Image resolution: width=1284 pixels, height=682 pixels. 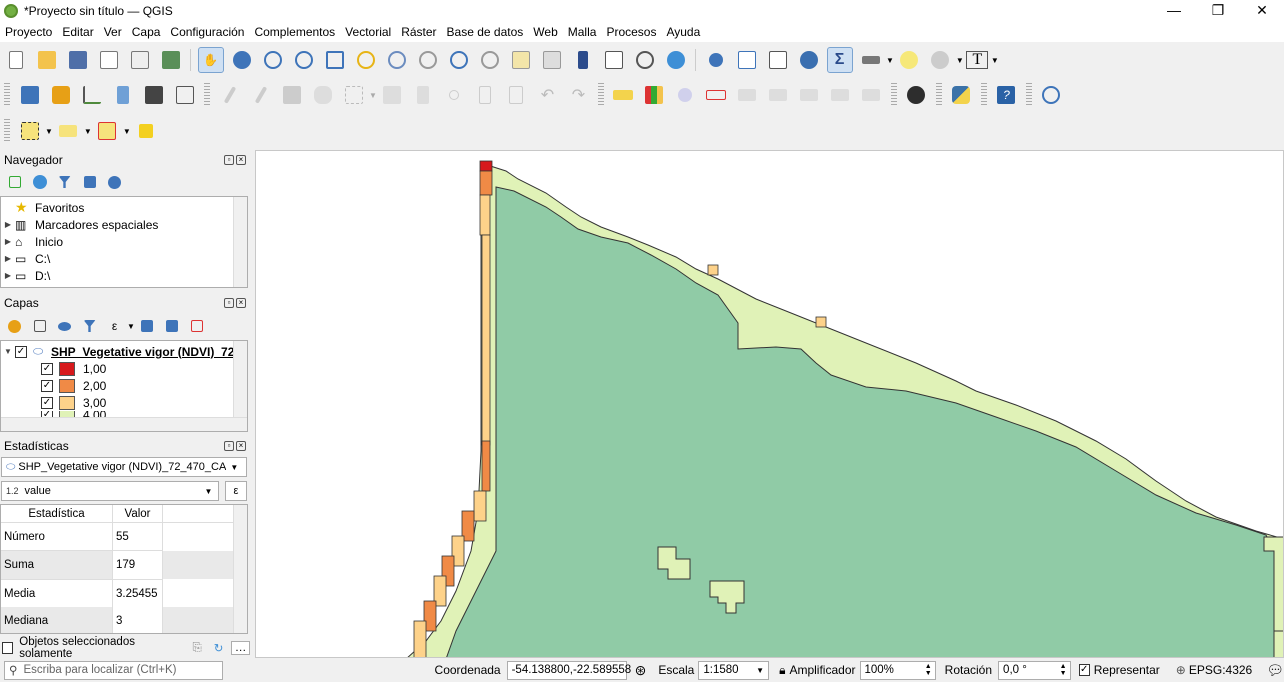 What do you see at coordinates (545, 32) in the screenshot?
I see `menu-web: Web` at bounding box center [545, 32].